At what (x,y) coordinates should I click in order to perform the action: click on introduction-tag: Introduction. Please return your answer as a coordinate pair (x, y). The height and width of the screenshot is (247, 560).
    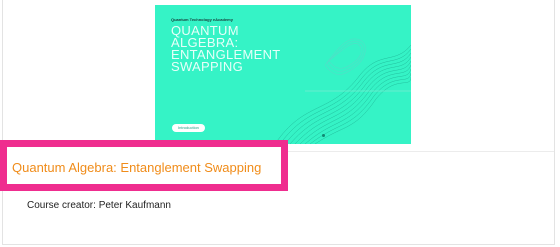
    Looking at the image, I should click on (188, 128).